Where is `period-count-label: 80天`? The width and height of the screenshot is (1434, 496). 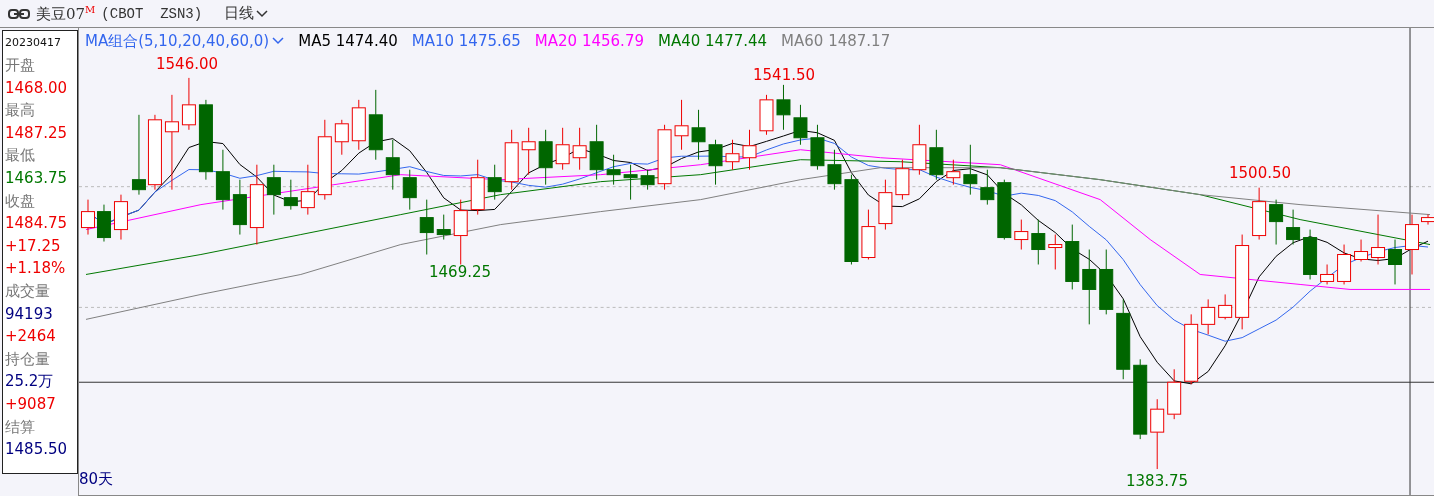
period-count-label: 80天 is located at coordinates (96, 479).